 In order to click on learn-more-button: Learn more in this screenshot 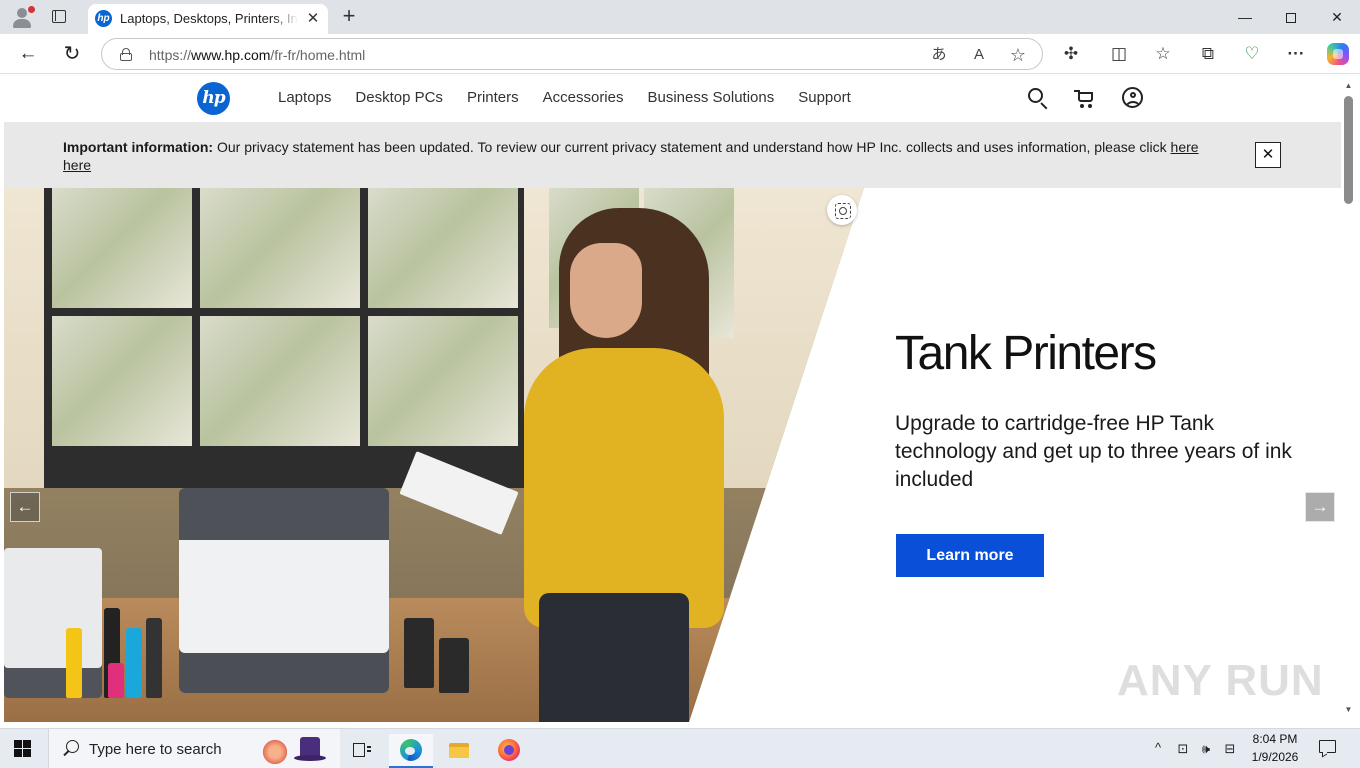, I will do `click(970, 555)`.